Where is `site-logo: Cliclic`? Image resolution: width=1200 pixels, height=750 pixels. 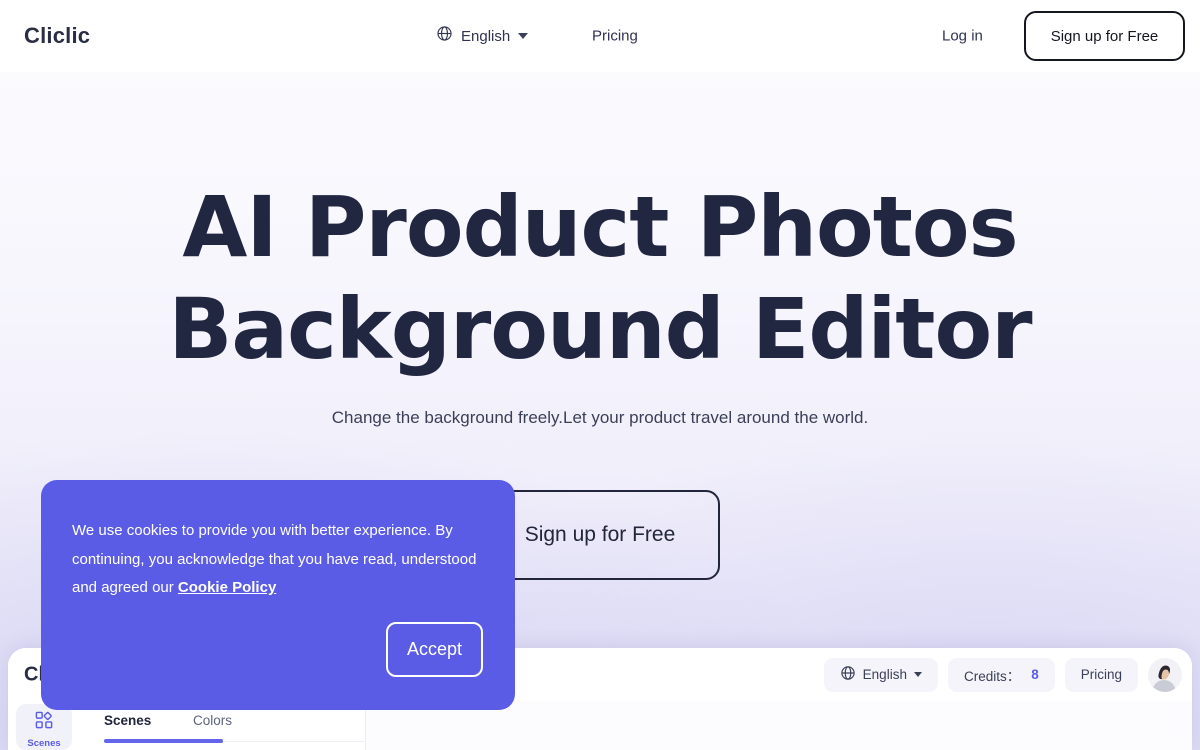 site-logo: Cliclic is located at coordinates (57, 36).